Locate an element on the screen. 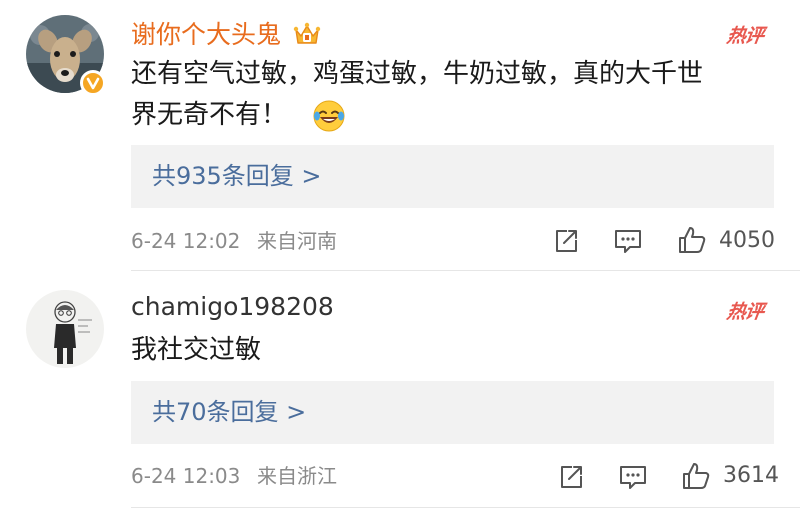  comment-time: 6-24 12:03 is located at coordinates (186, 476).